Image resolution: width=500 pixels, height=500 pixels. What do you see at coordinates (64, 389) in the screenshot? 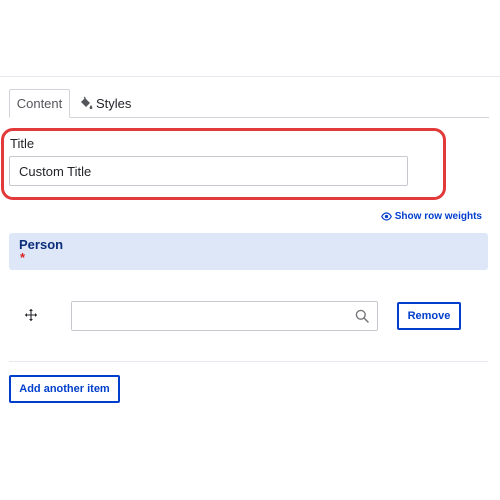
I see `add-another-item-button: Add another item` at bounding box center [64, 389].